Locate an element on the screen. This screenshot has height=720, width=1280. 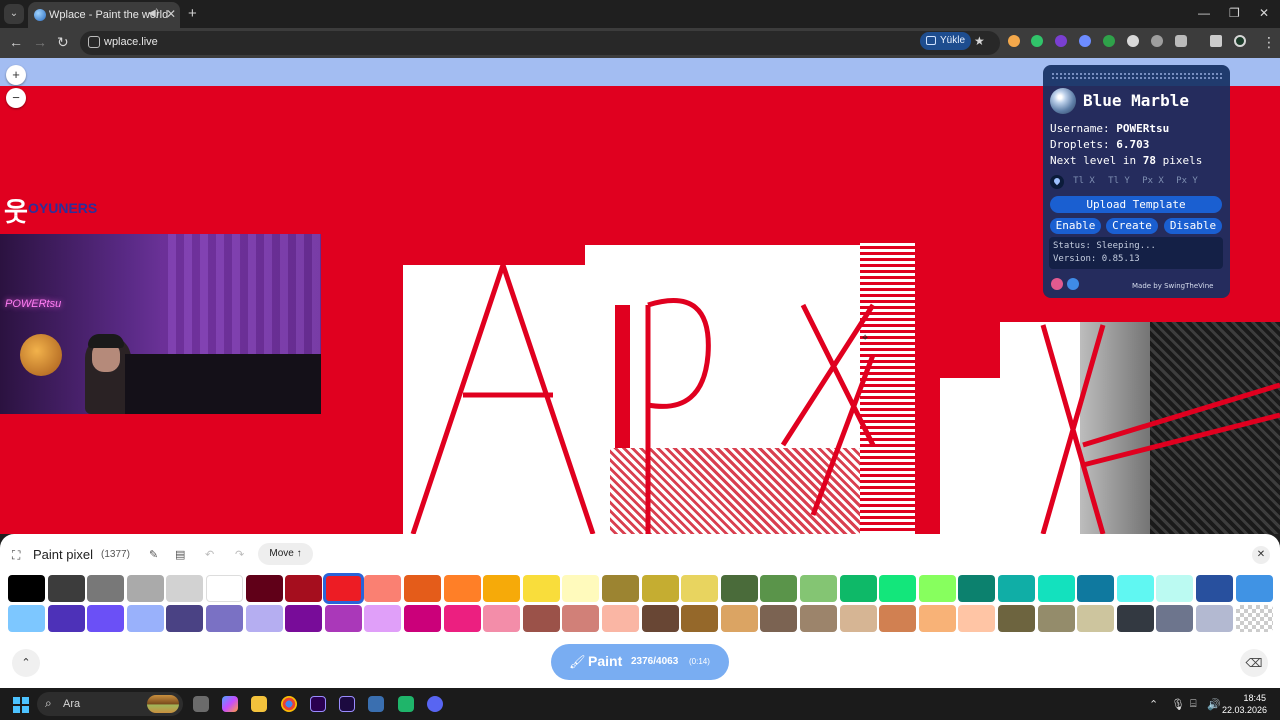
speaker-icon: ◀) is located at coordinates (153, 13).